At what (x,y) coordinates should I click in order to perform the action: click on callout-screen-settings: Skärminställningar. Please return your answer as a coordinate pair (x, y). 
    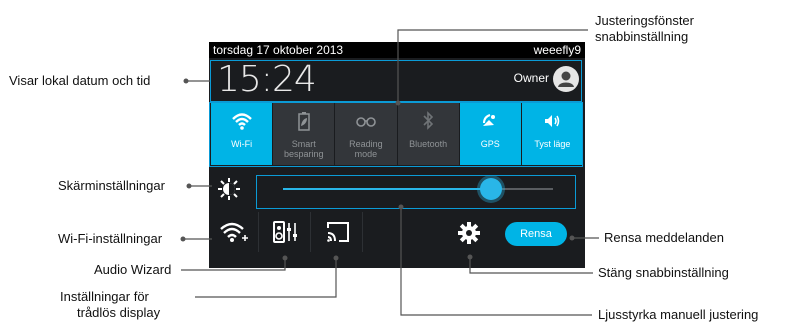
    Looking at the image, I should click on (111, 185).